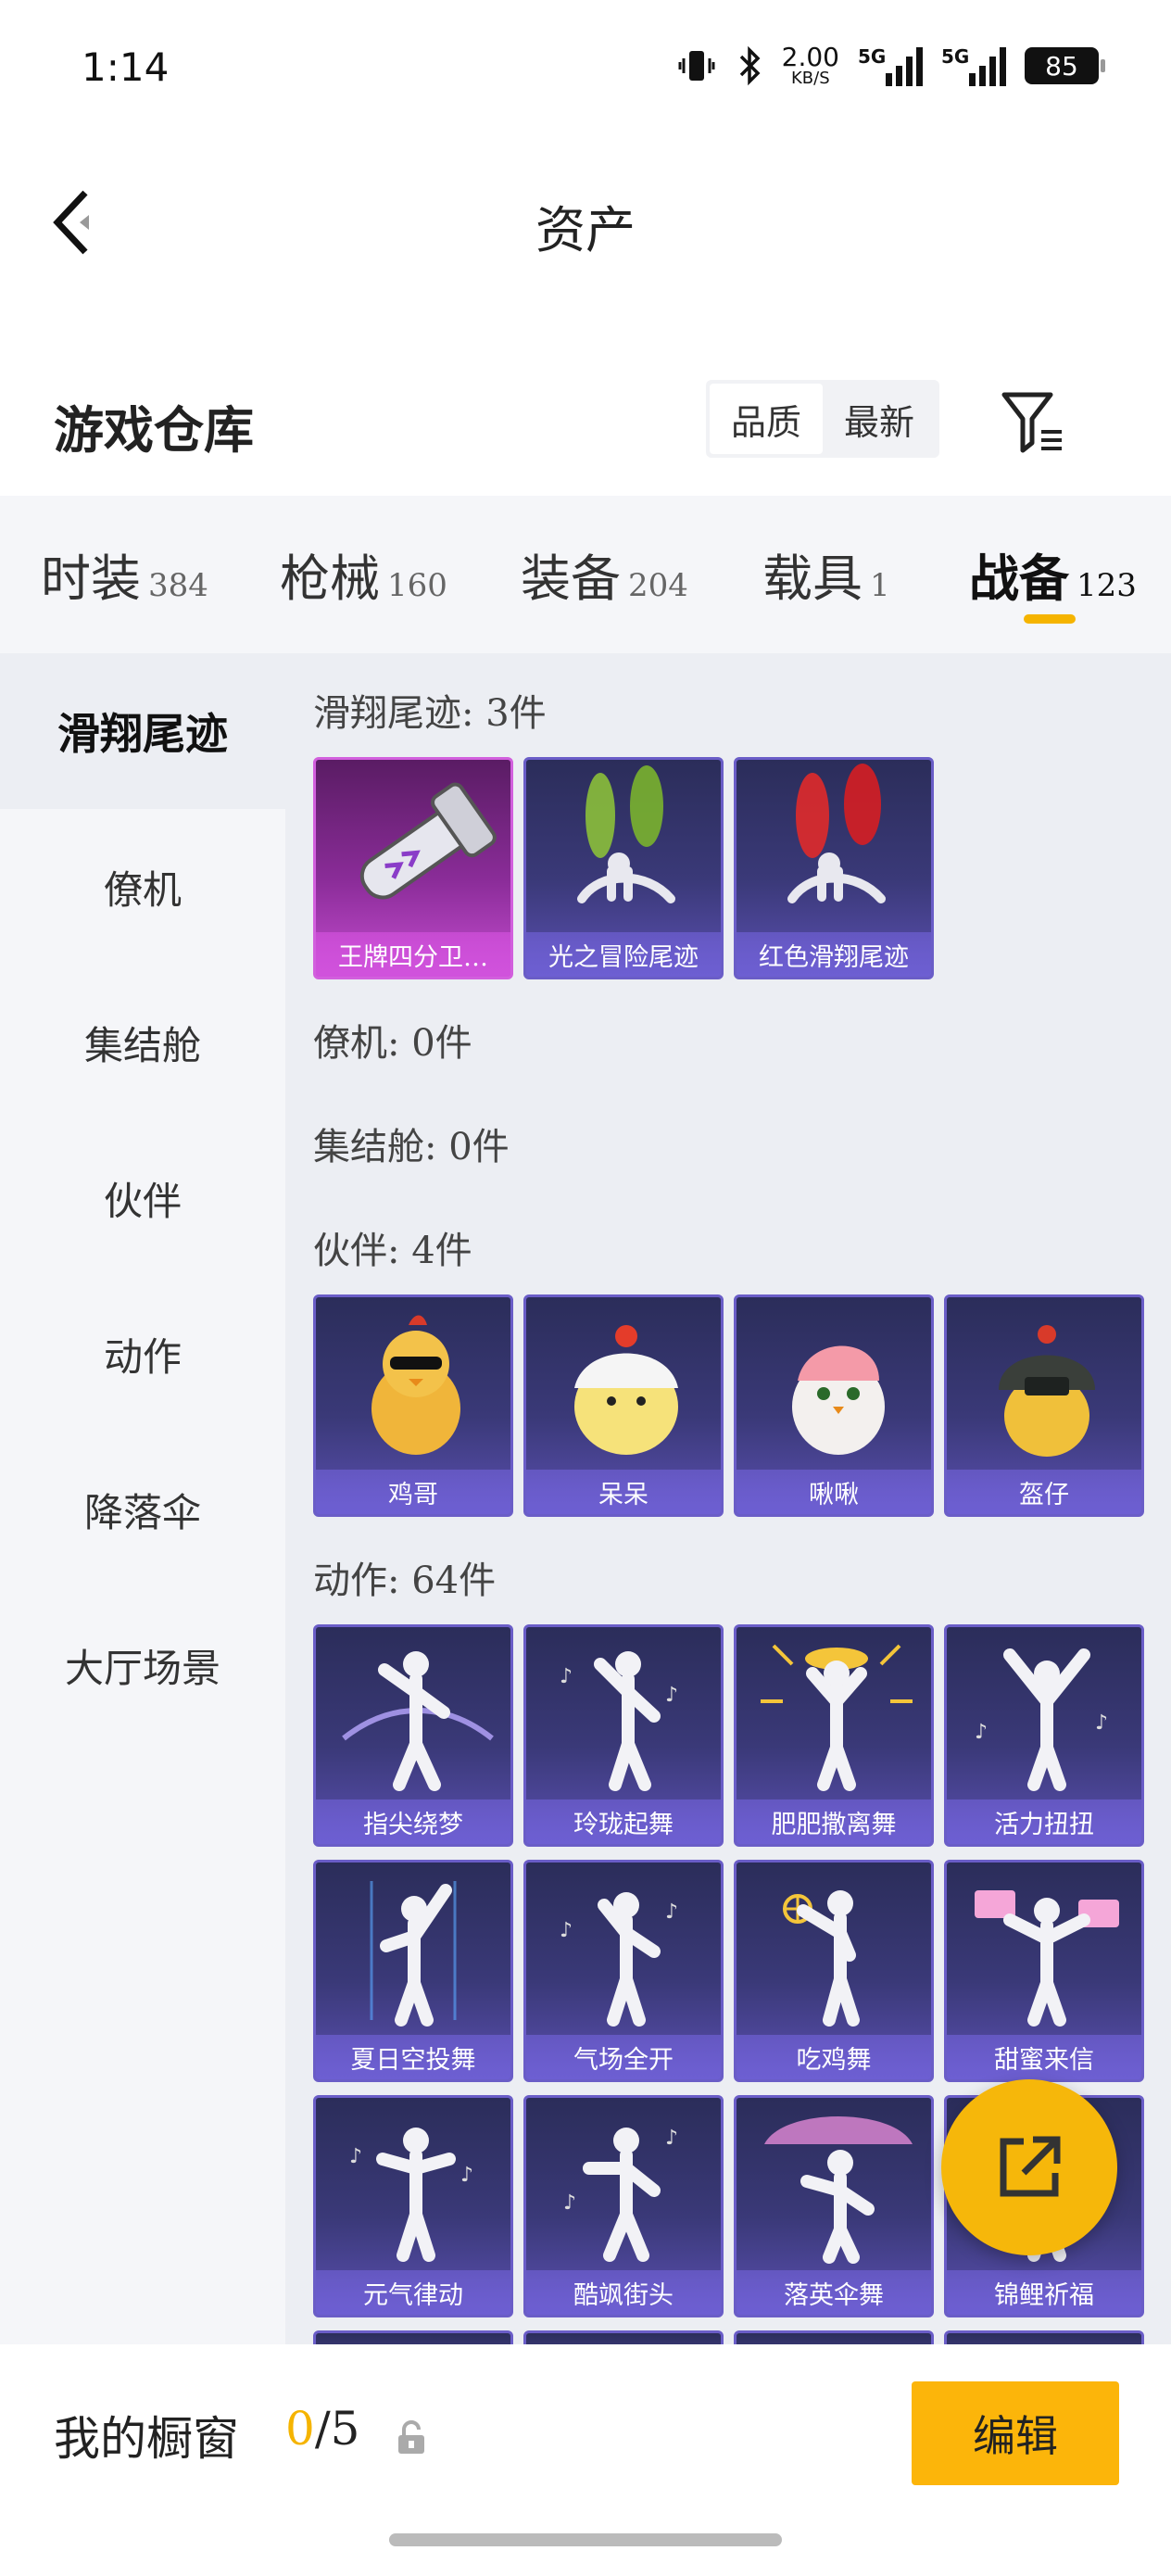 This screenshot has width=1171, height=2576. I want to click on item-card: ♪ ♪ 酷飒街头, so click(624, 2206).